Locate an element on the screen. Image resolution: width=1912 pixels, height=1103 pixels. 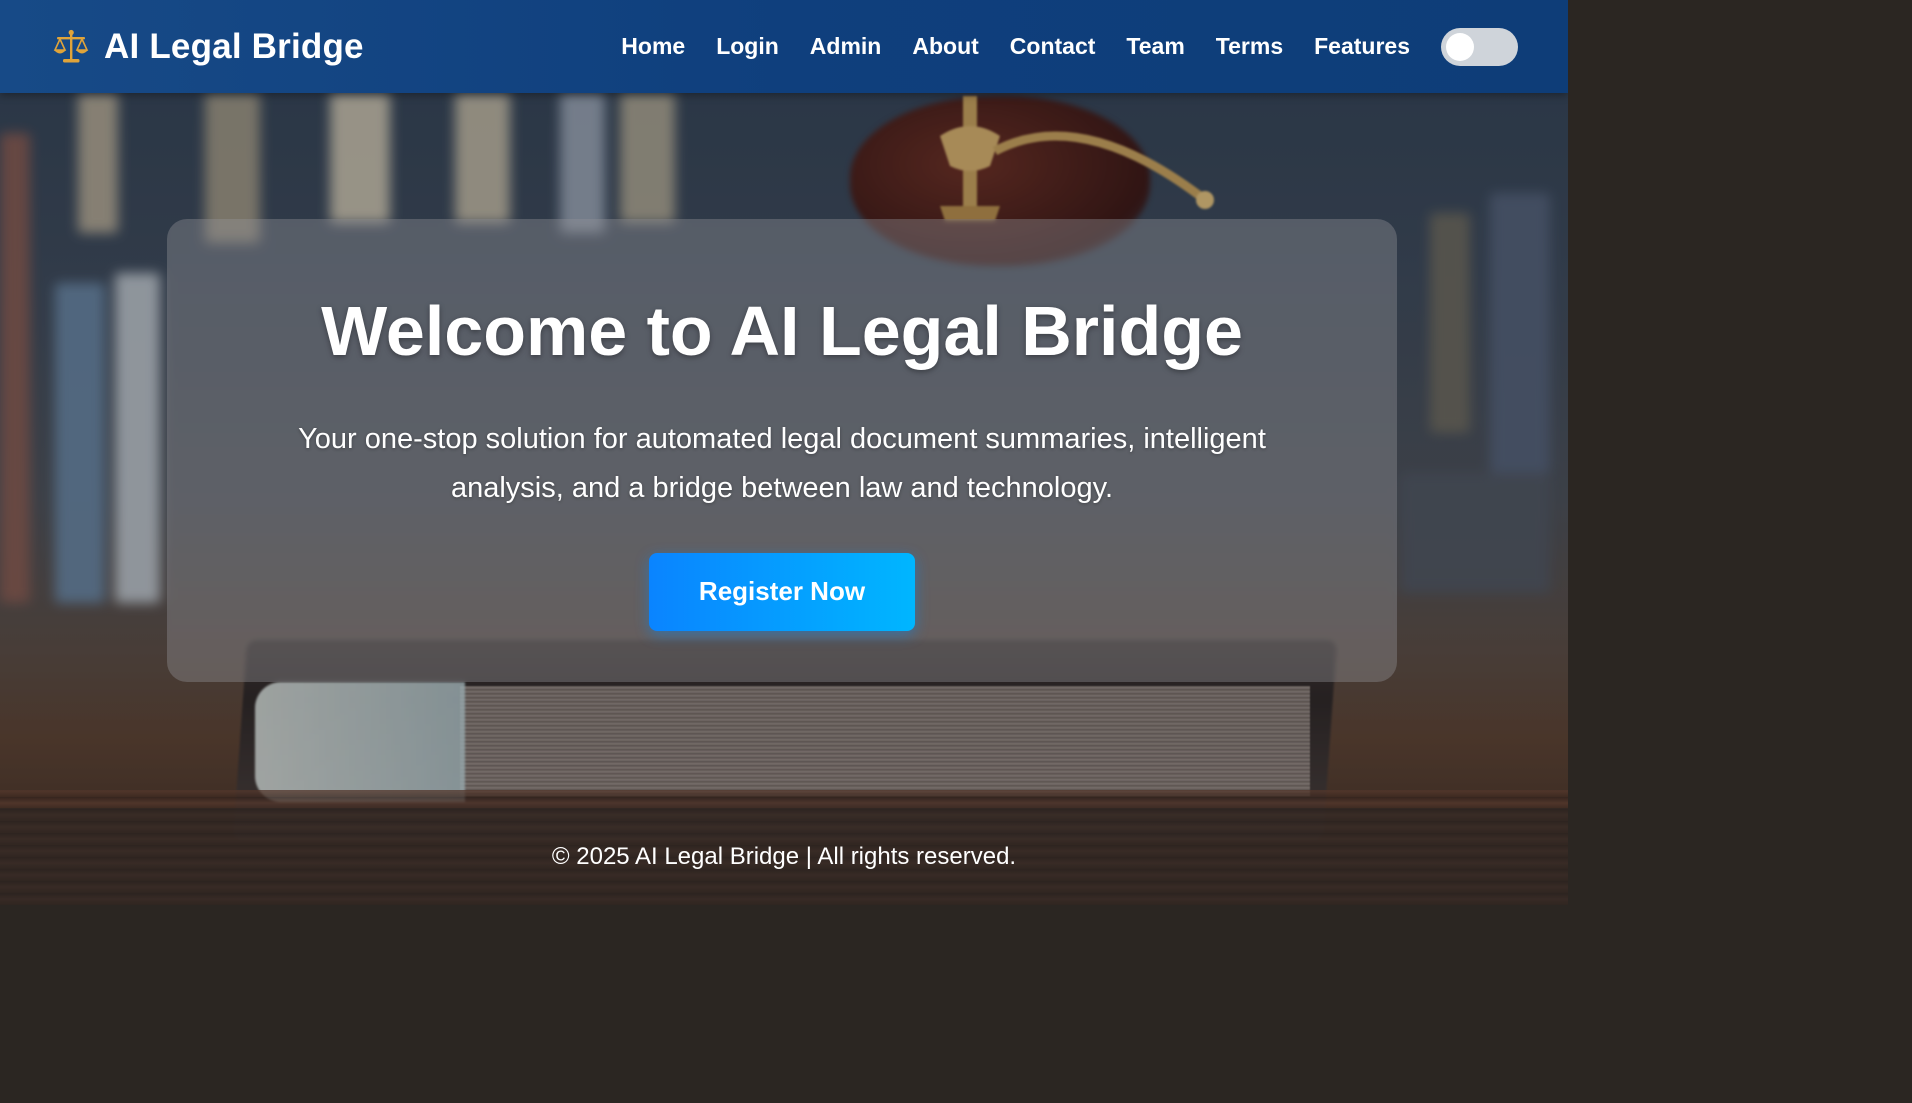
scales-icon is located at coordinates (71, 45).